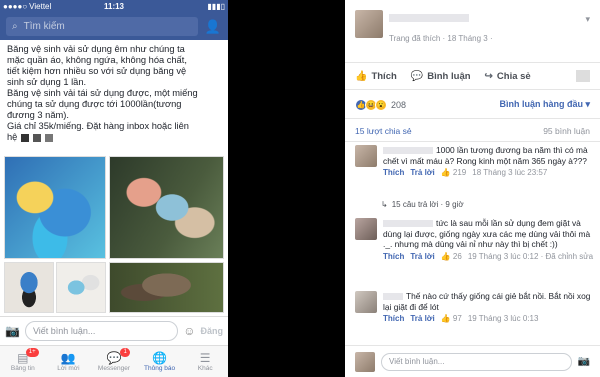  Describe the element at coordinates (383, 131) in the screenshot. I see `share-count: 15 lượt chia sẻ` at that location.